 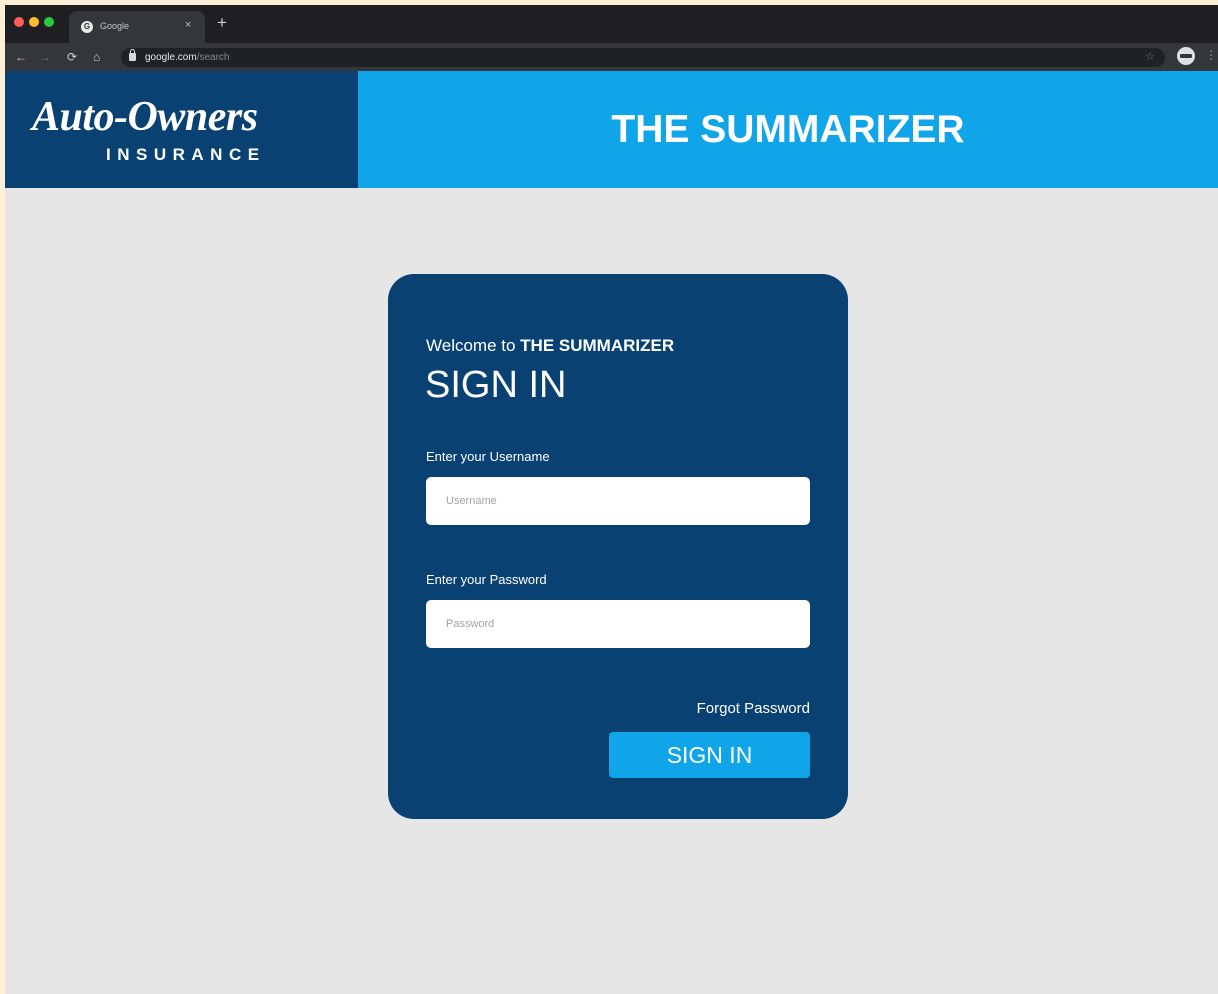 I want to click on reload-icon: ⟳, so click(x=72, y=57).